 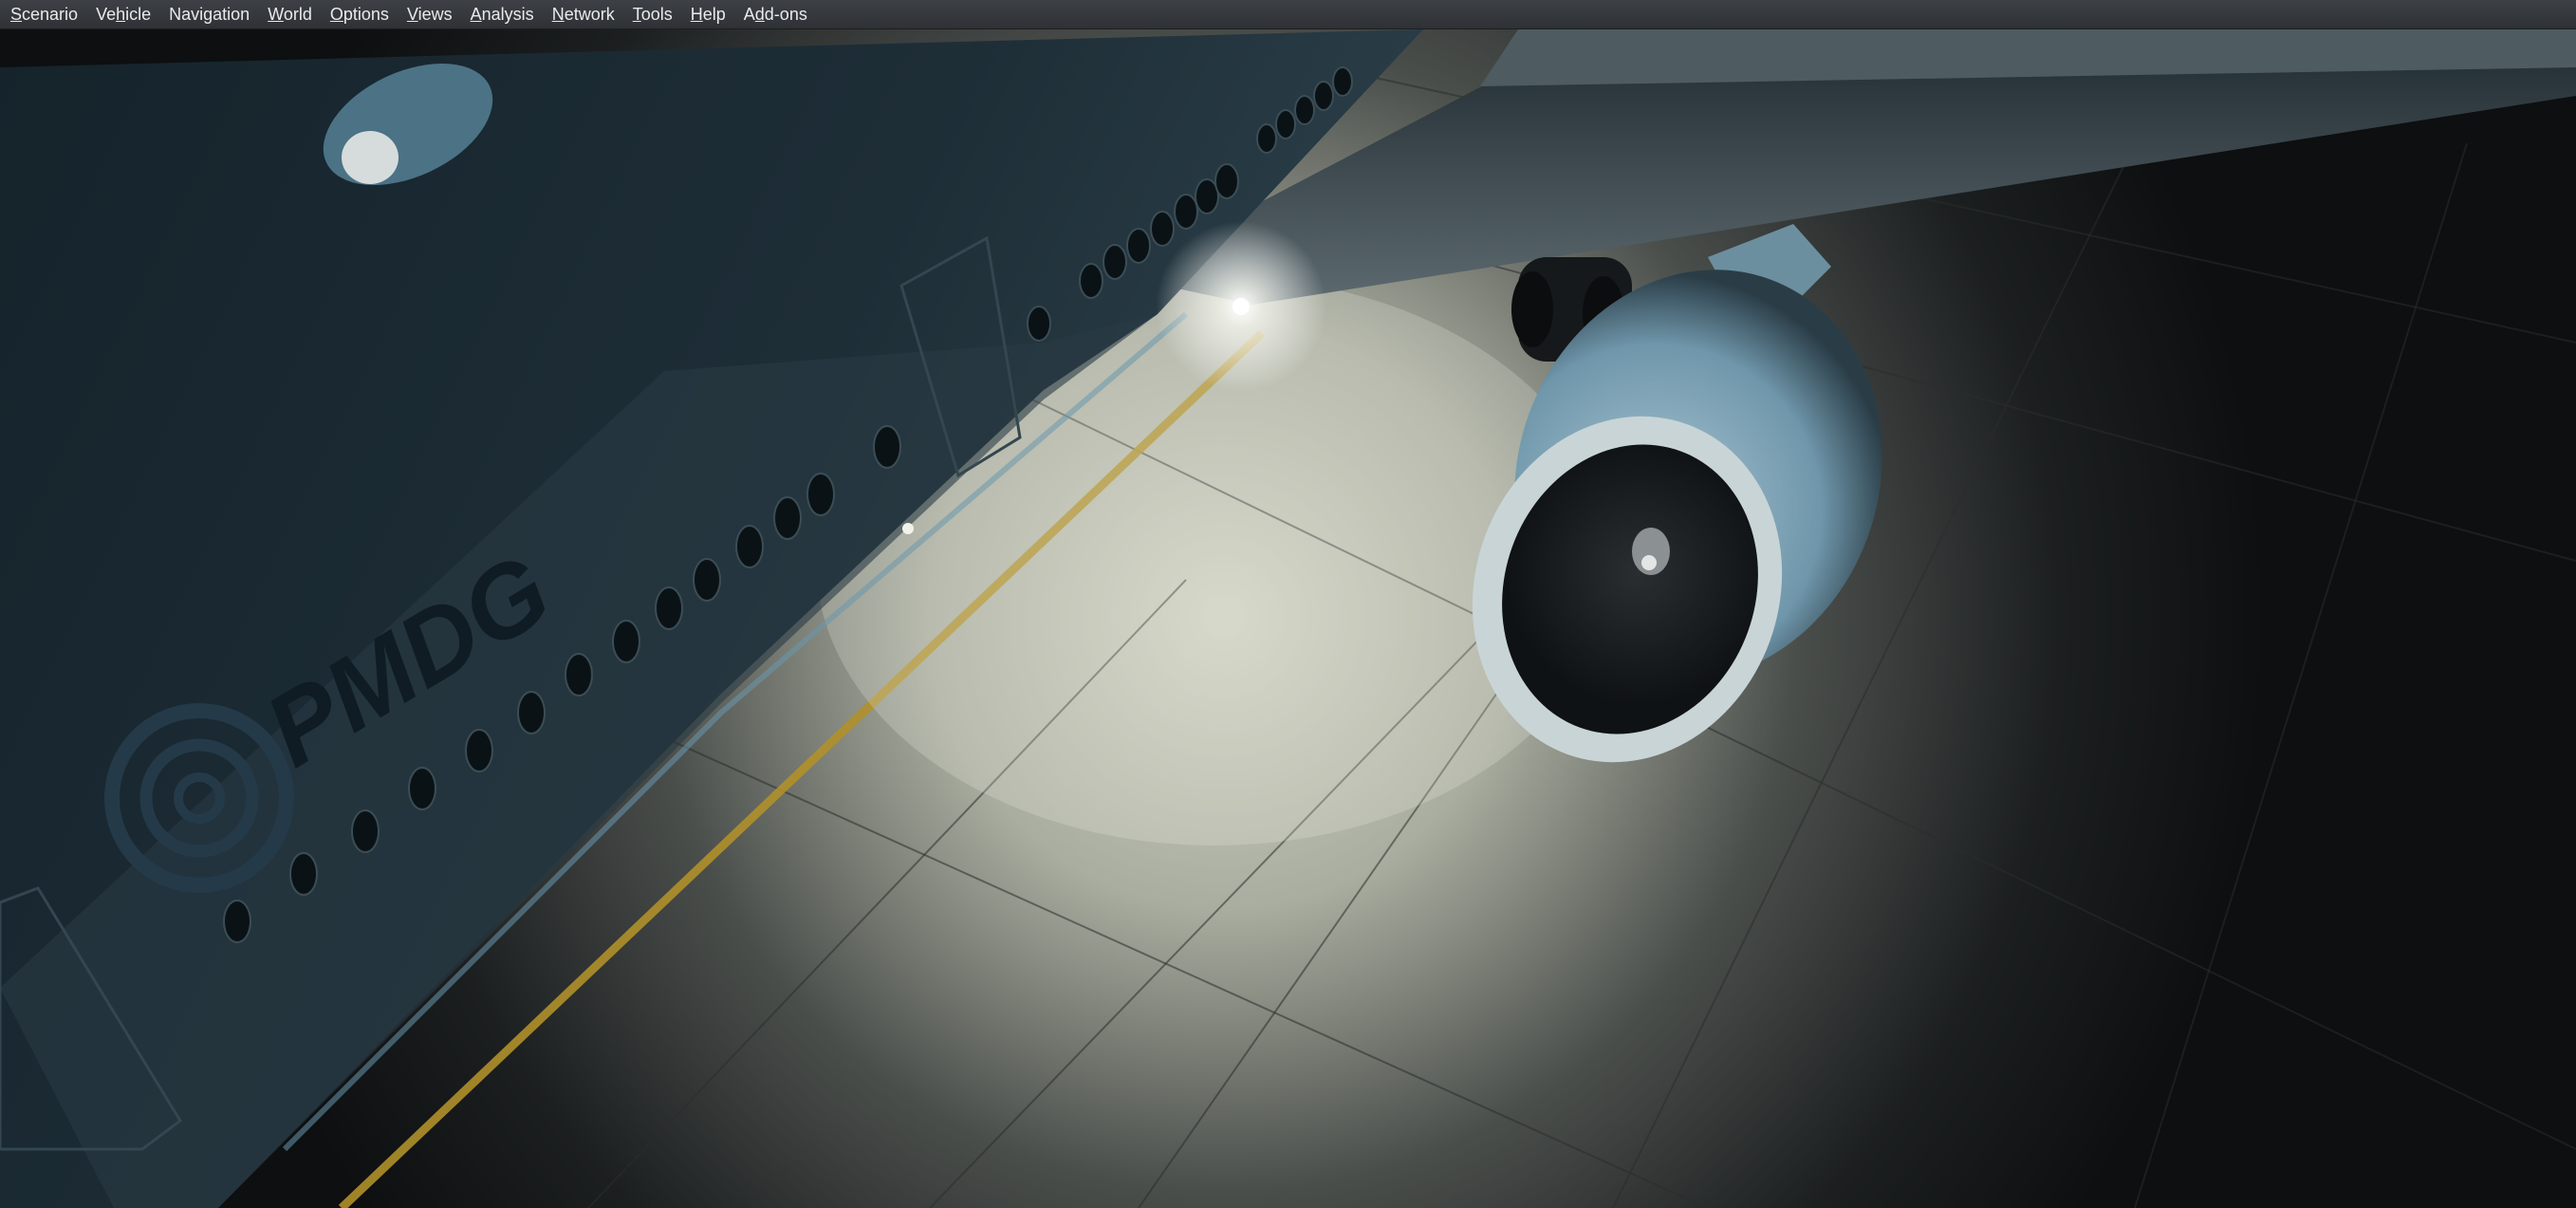 I want to click on menu-scenario: Scenario, so click(x=44, y=14).